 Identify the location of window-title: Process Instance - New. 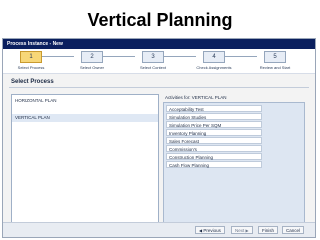
(159, 44).